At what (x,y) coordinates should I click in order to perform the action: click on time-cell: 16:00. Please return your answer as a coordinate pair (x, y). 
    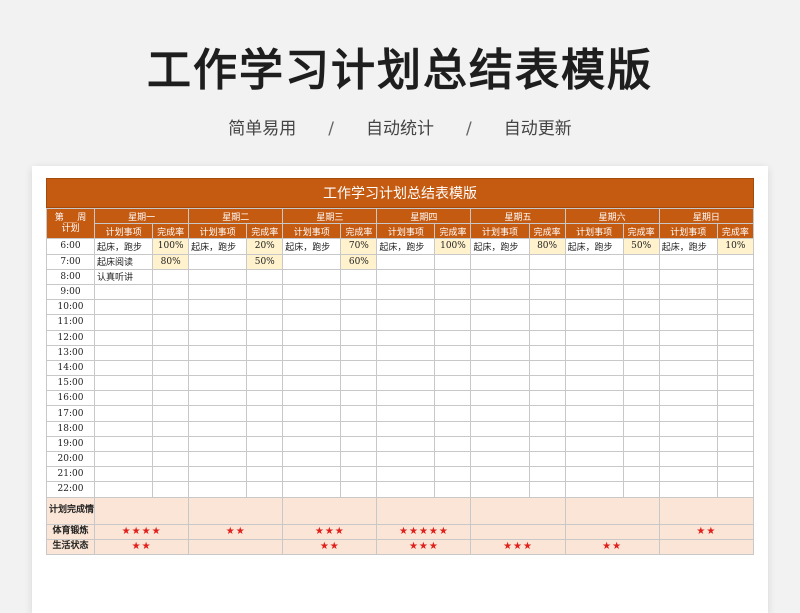
    Looking at the image, I should click on (70, 398).